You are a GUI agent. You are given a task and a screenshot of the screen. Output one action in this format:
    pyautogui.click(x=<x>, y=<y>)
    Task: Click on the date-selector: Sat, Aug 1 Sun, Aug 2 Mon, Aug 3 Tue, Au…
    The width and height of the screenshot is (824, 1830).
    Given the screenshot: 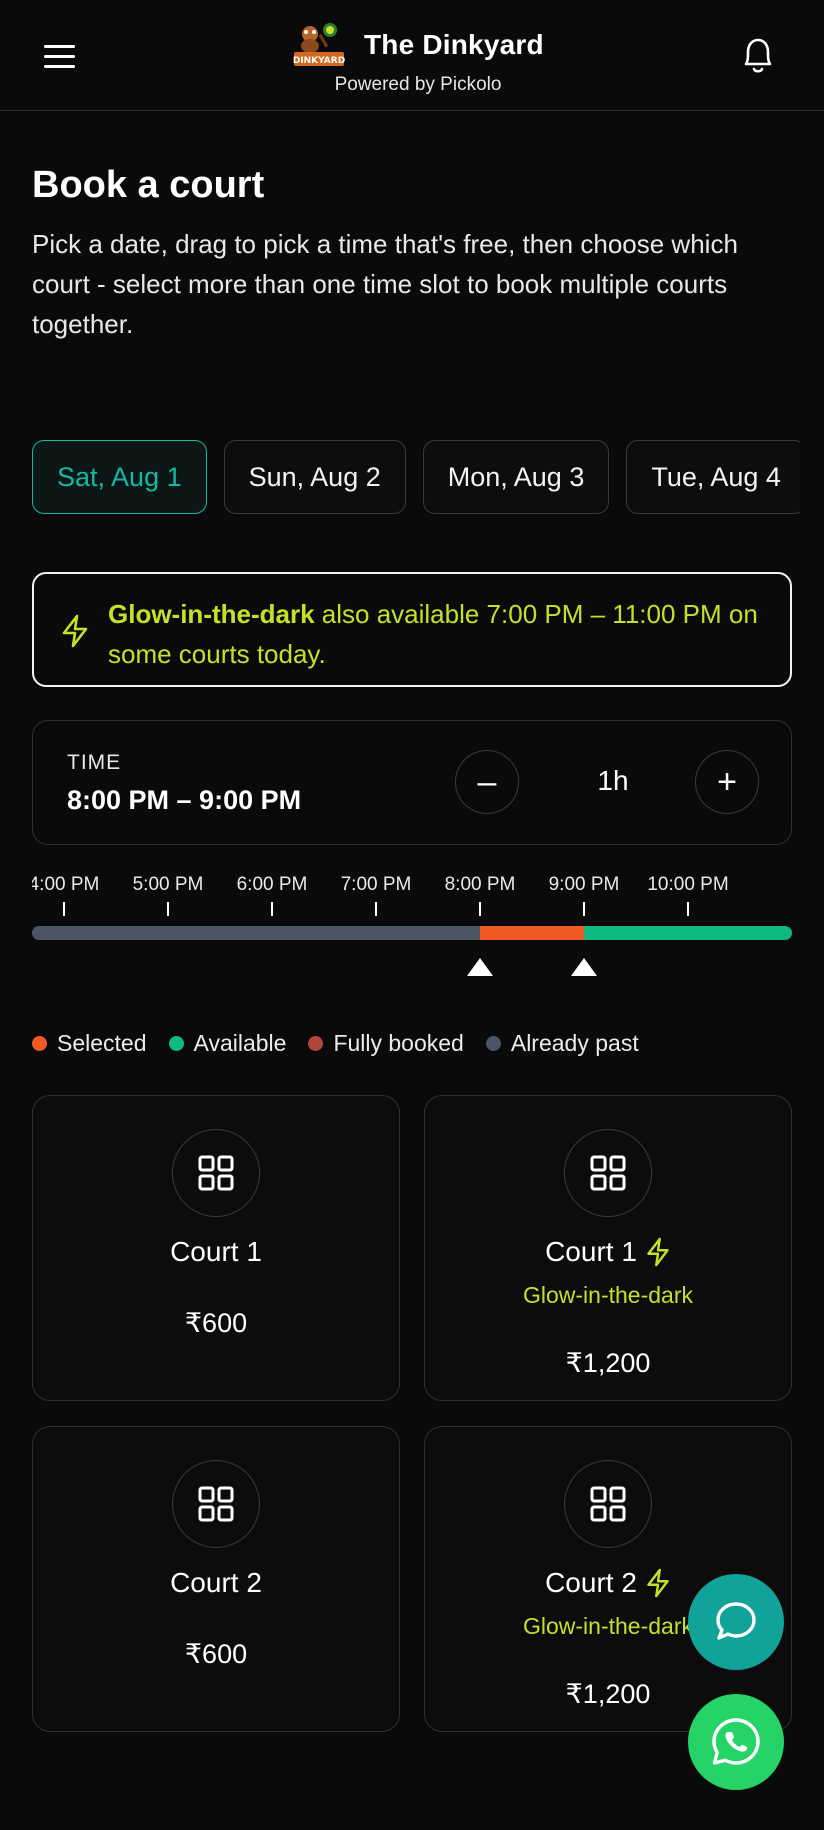 What is the action you would take?
    pyautogui.click(x=416, y=478)
    